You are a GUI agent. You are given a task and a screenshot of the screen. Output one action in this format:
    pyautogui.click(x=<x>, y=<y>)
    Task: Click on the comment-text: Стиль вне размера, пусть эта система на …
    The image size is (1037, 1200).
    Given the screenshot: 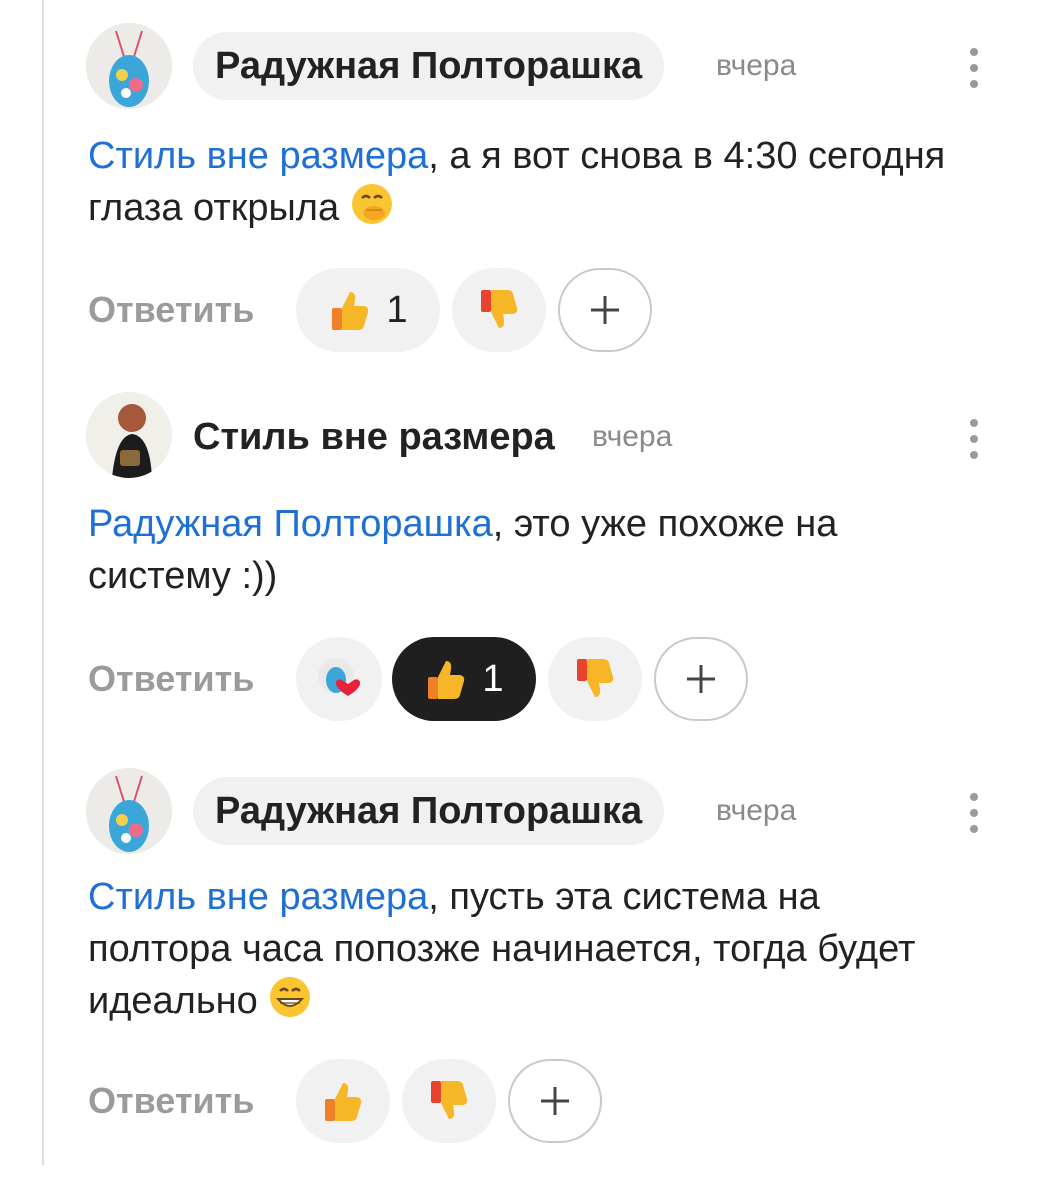 What is the action you would take?
    pyautogui.click(x=528, y=952)
    